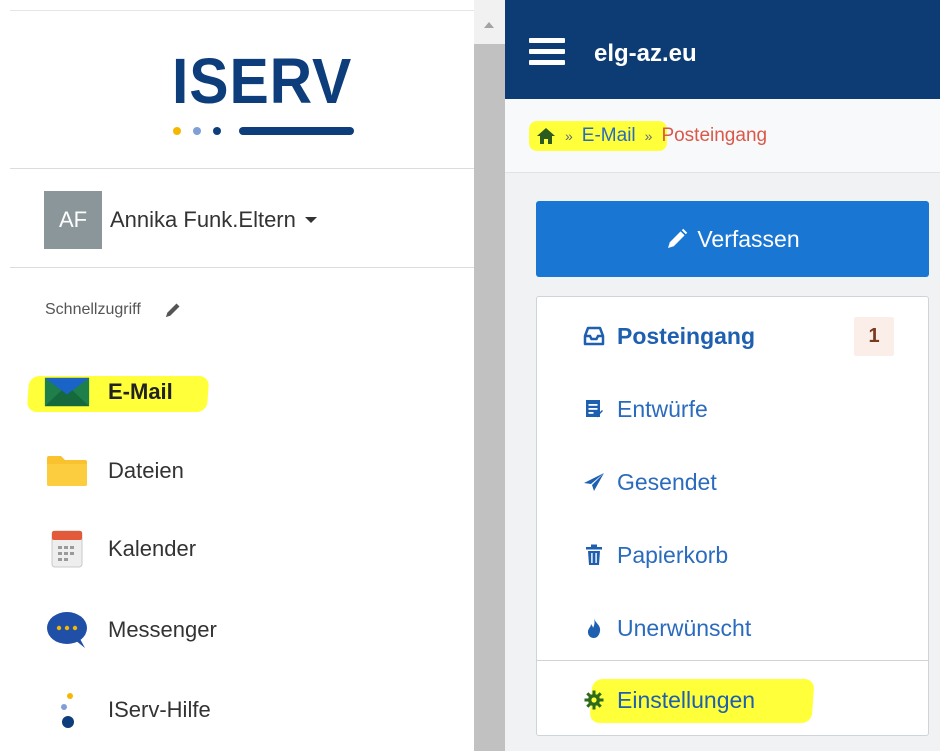  I want to click on help-icon, so click(67, 710).